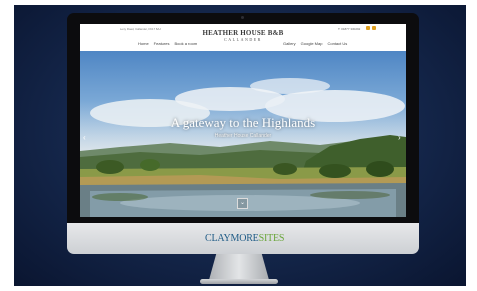  Describe the element at coordinates (289, 43) in the screenshot. I see `nav-item-gallery: Gallery` at that location.